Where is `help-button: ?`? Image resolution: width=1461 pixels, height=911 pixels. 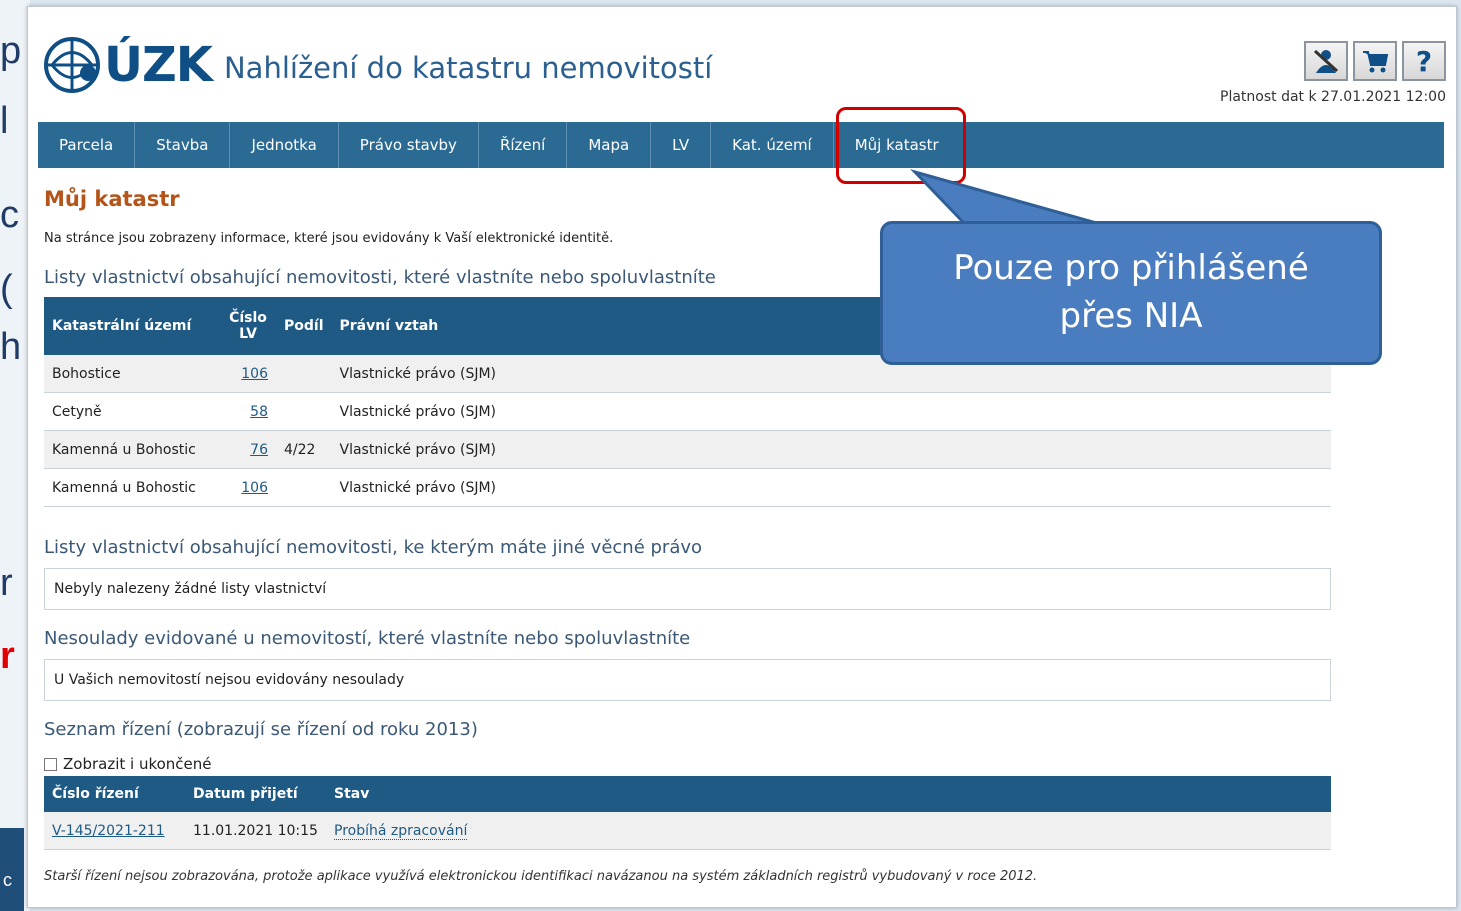 help-button: ? is located at coordinates (1424, 61).